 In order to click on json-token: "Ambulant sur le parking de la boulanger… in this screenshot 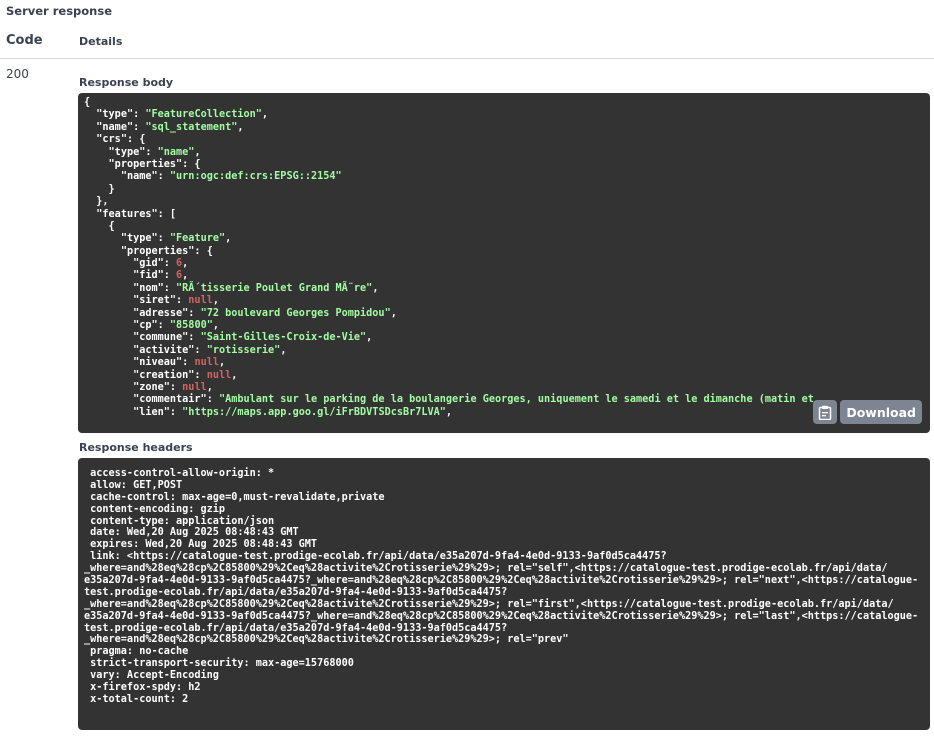, I will do `click(516, 400)`.